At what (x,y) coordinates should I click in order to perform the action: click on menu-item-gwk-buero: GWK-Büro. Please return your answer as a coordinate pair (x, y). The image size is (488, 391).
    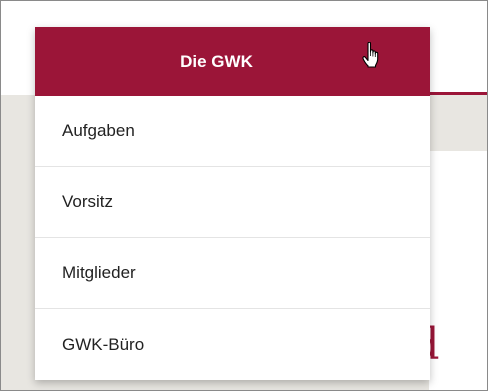
    Looking at the image, I should click on (232, 344).